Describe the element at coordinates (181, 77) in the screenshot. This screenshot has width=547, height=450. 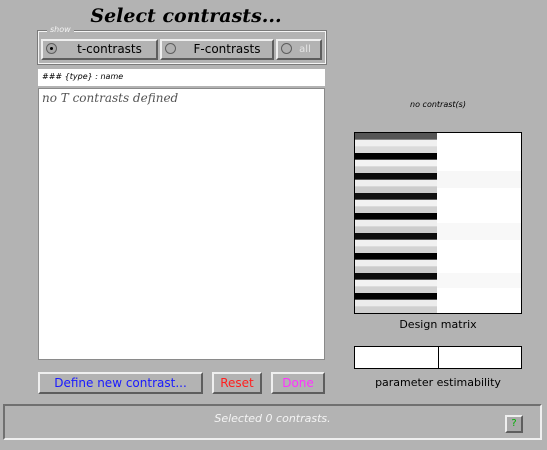
I see `contrast-list-header: ### {type} : name` at that location.